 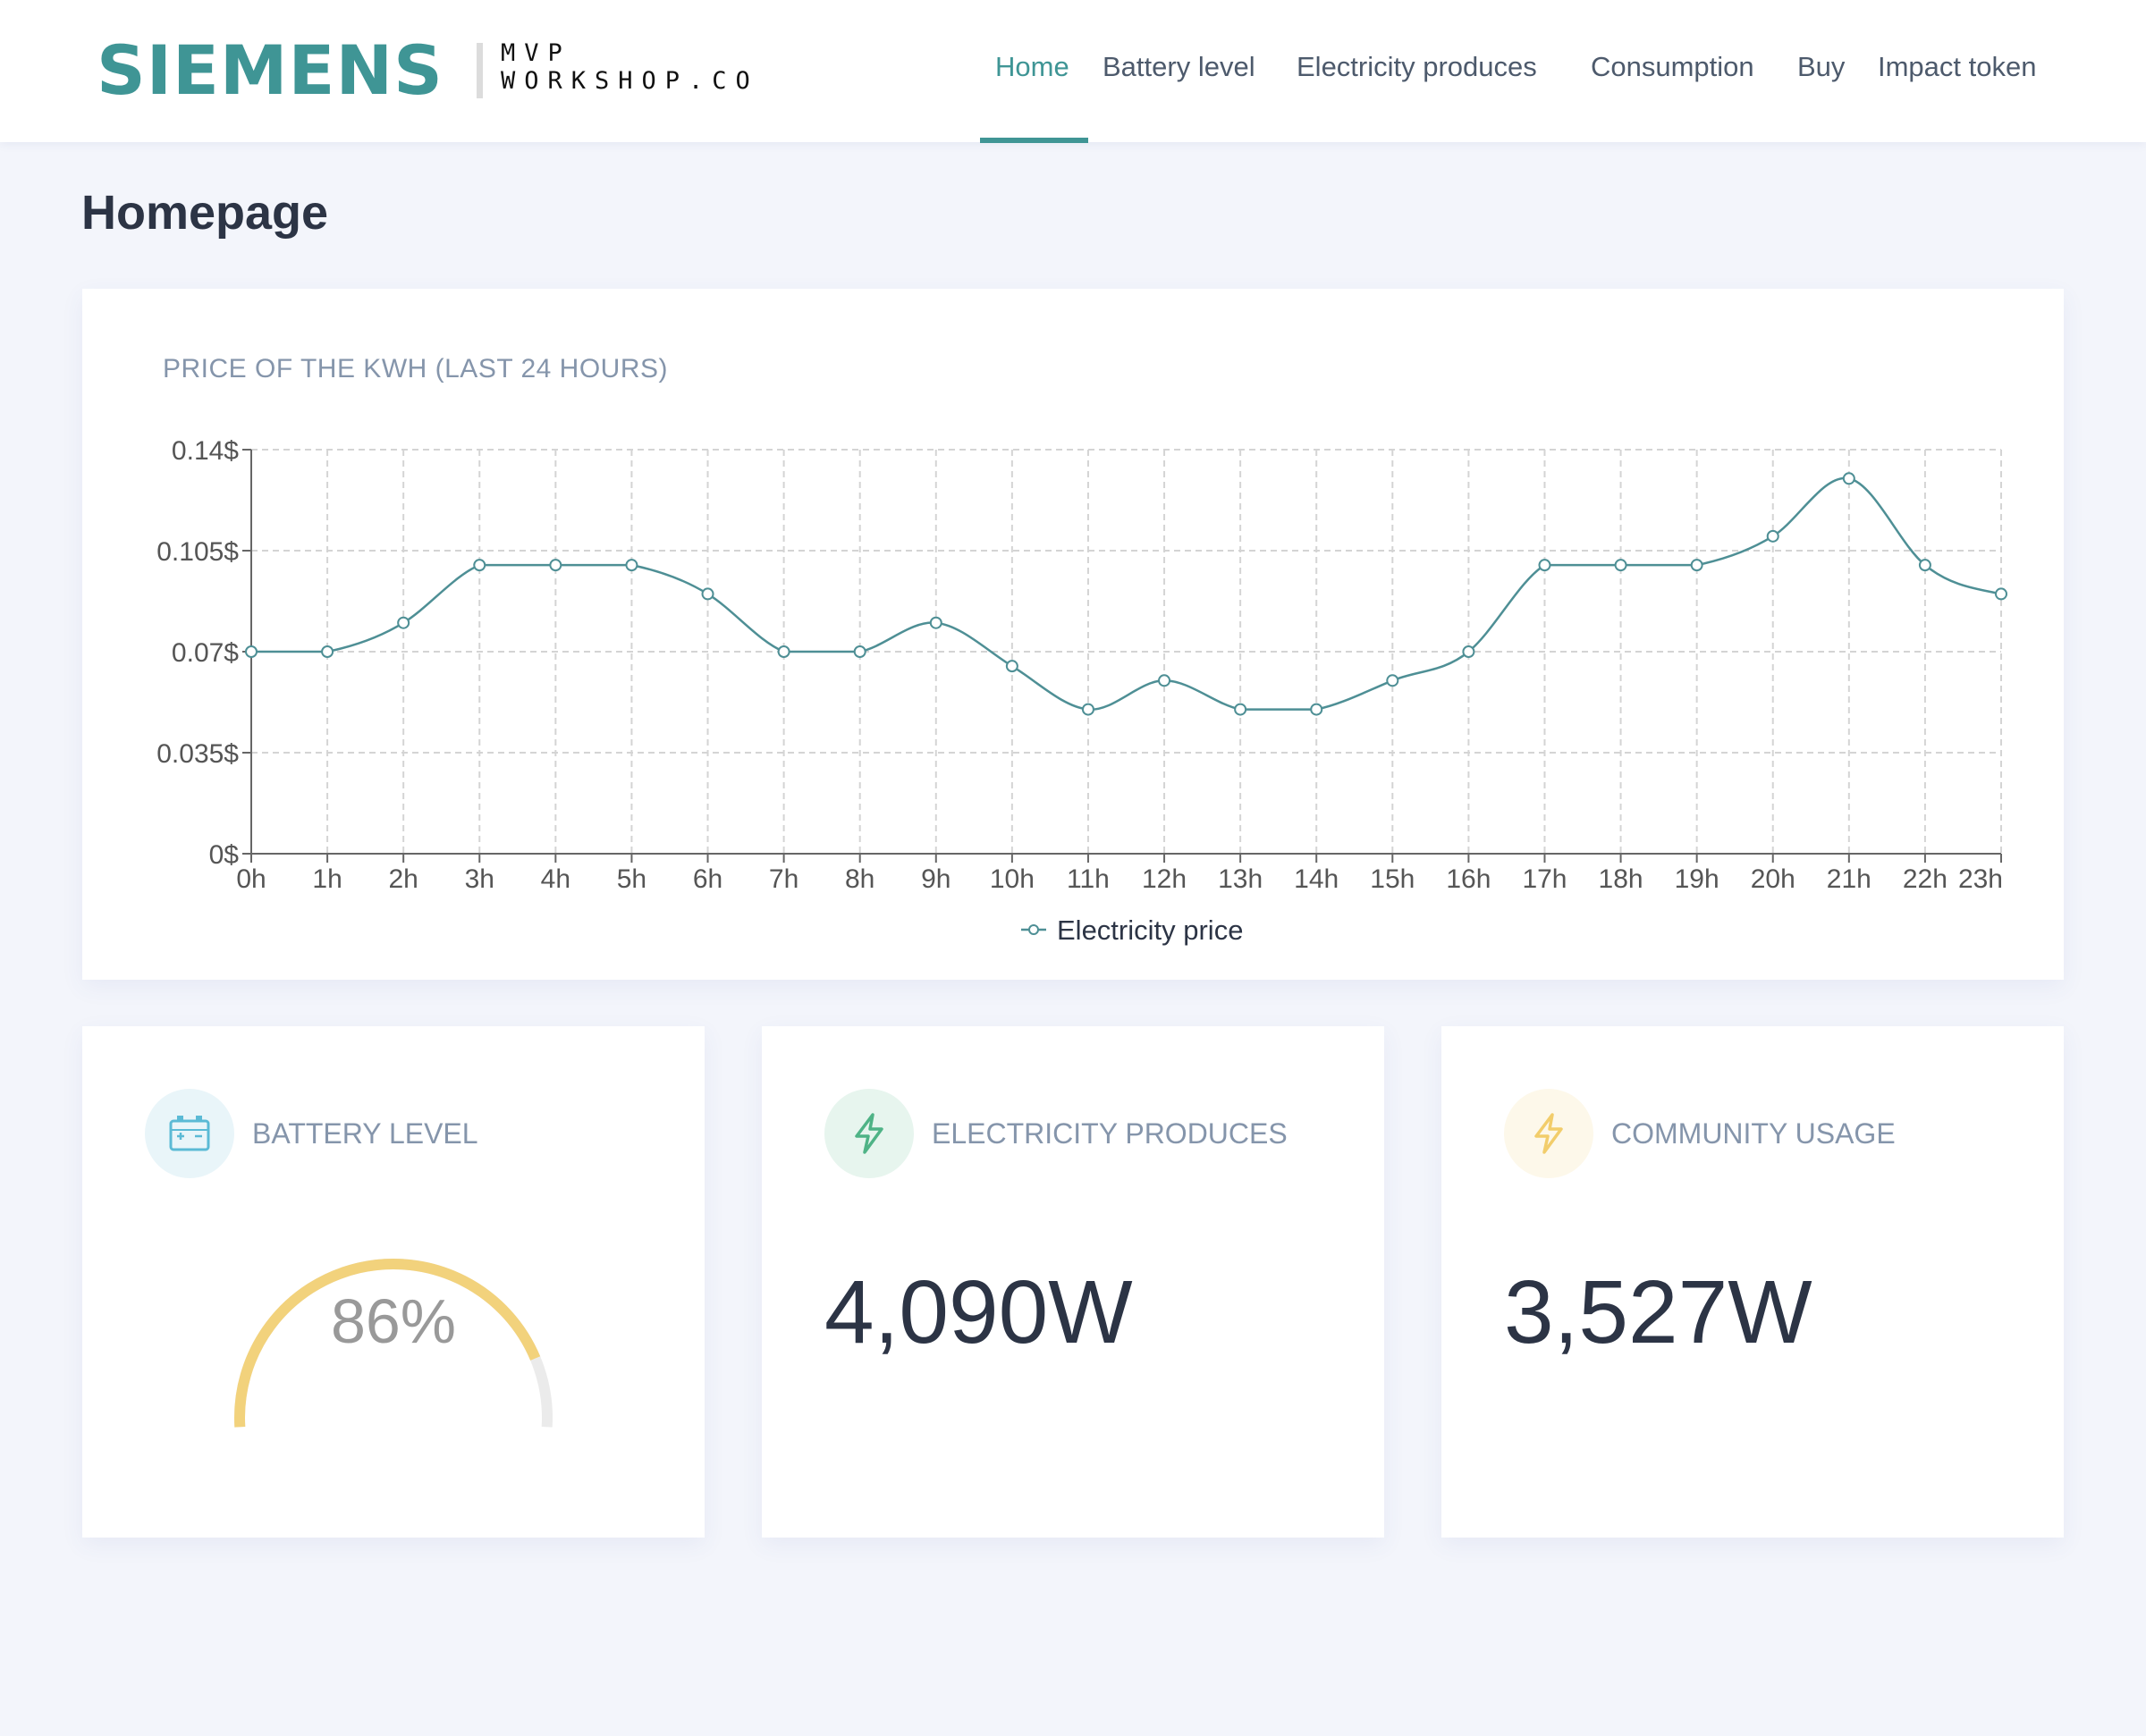 What do you see at coordinates (1773, 879) in the screenshot?
I see `x-tick-label: 20h` at bounding box center [1773, 879].